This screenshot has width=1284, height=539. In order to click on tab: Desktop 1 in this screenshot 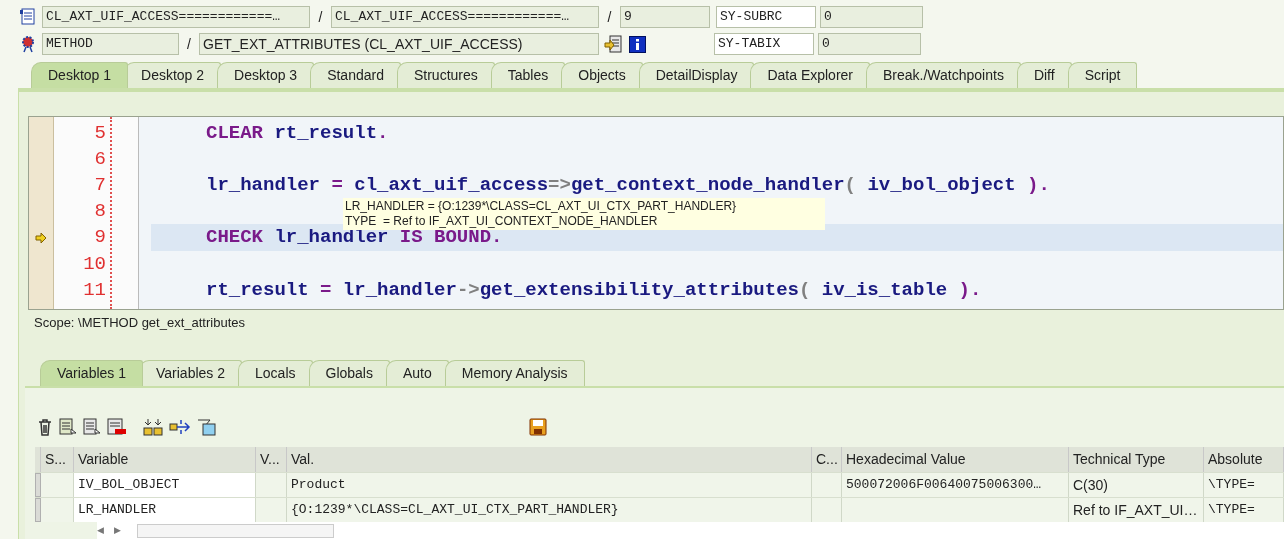, I will do `click(80, 75)`.